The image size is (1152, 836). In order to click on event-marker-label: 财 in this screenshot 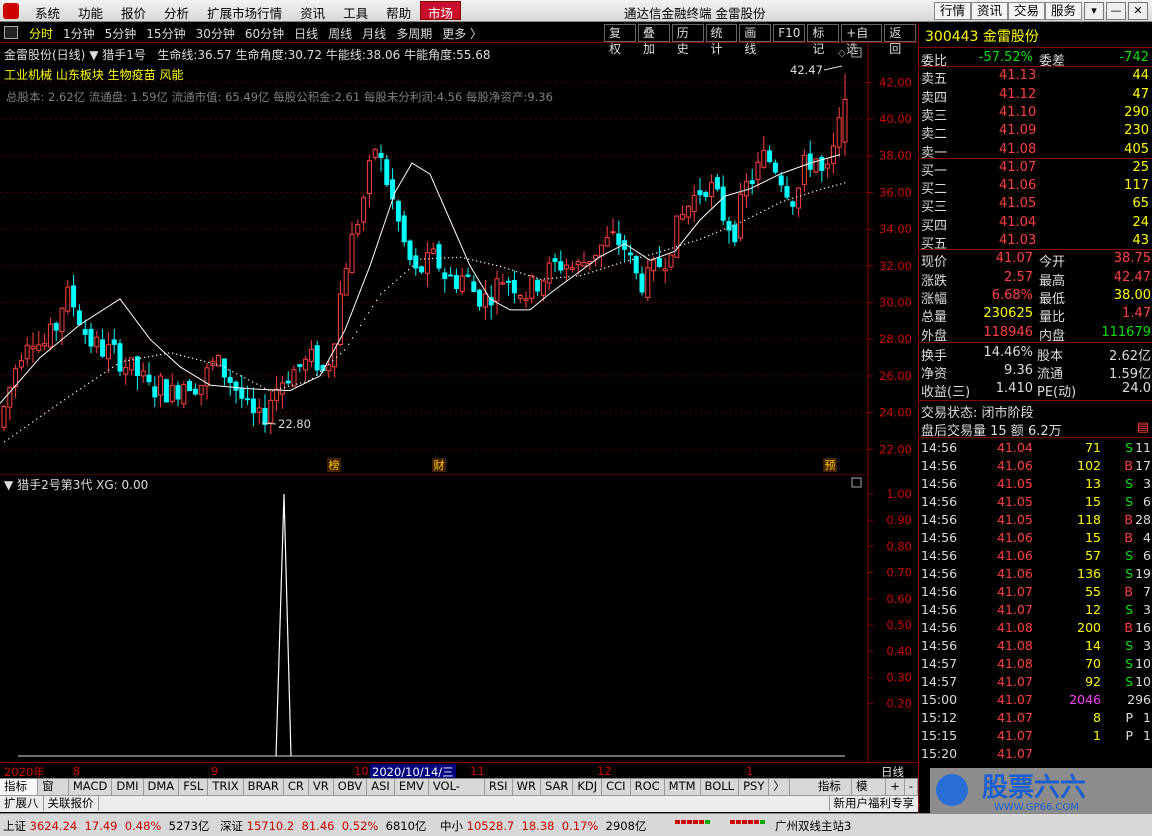, I will do `click(439, 465)`.